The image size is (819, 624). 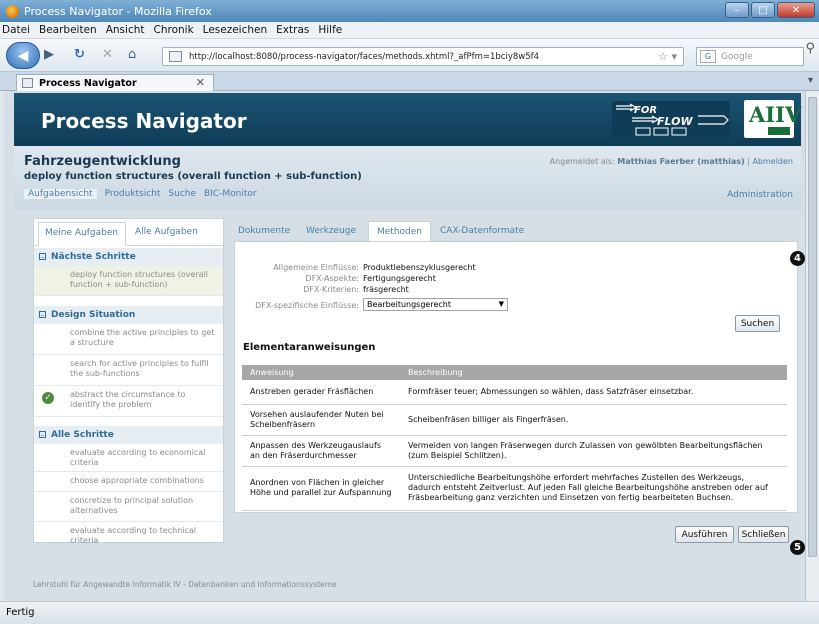 What do you see at coordinates (309, 347) in the screenshot?
I see `section-elementaranweisungen: Elementaranweisungen` at bounding box center [309, 347].